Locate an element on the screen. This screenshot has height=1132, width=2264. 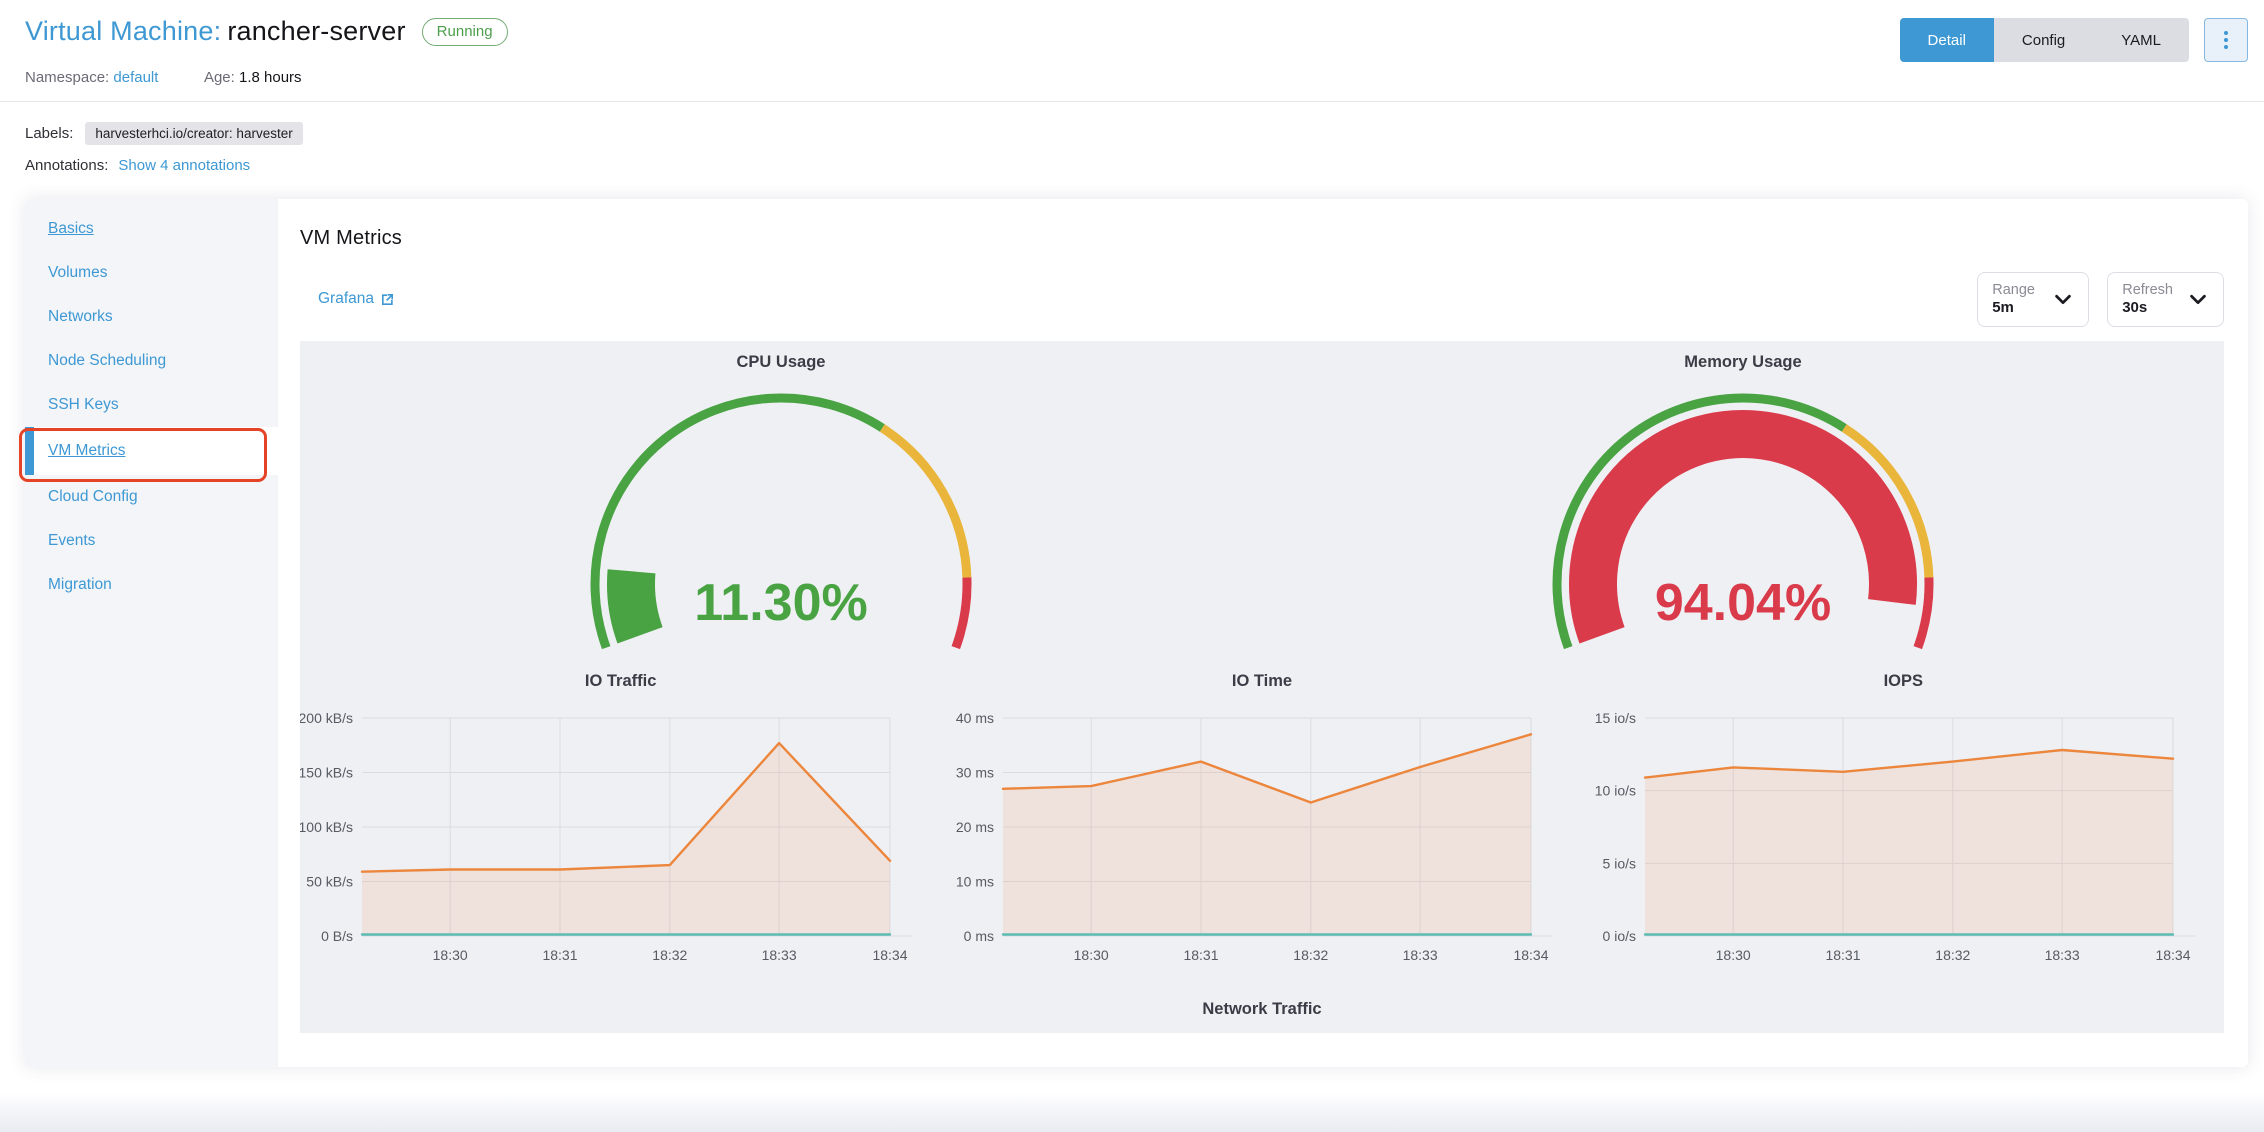
sidebar-item-label: Cloud Config is located at coordinates (93, 496).